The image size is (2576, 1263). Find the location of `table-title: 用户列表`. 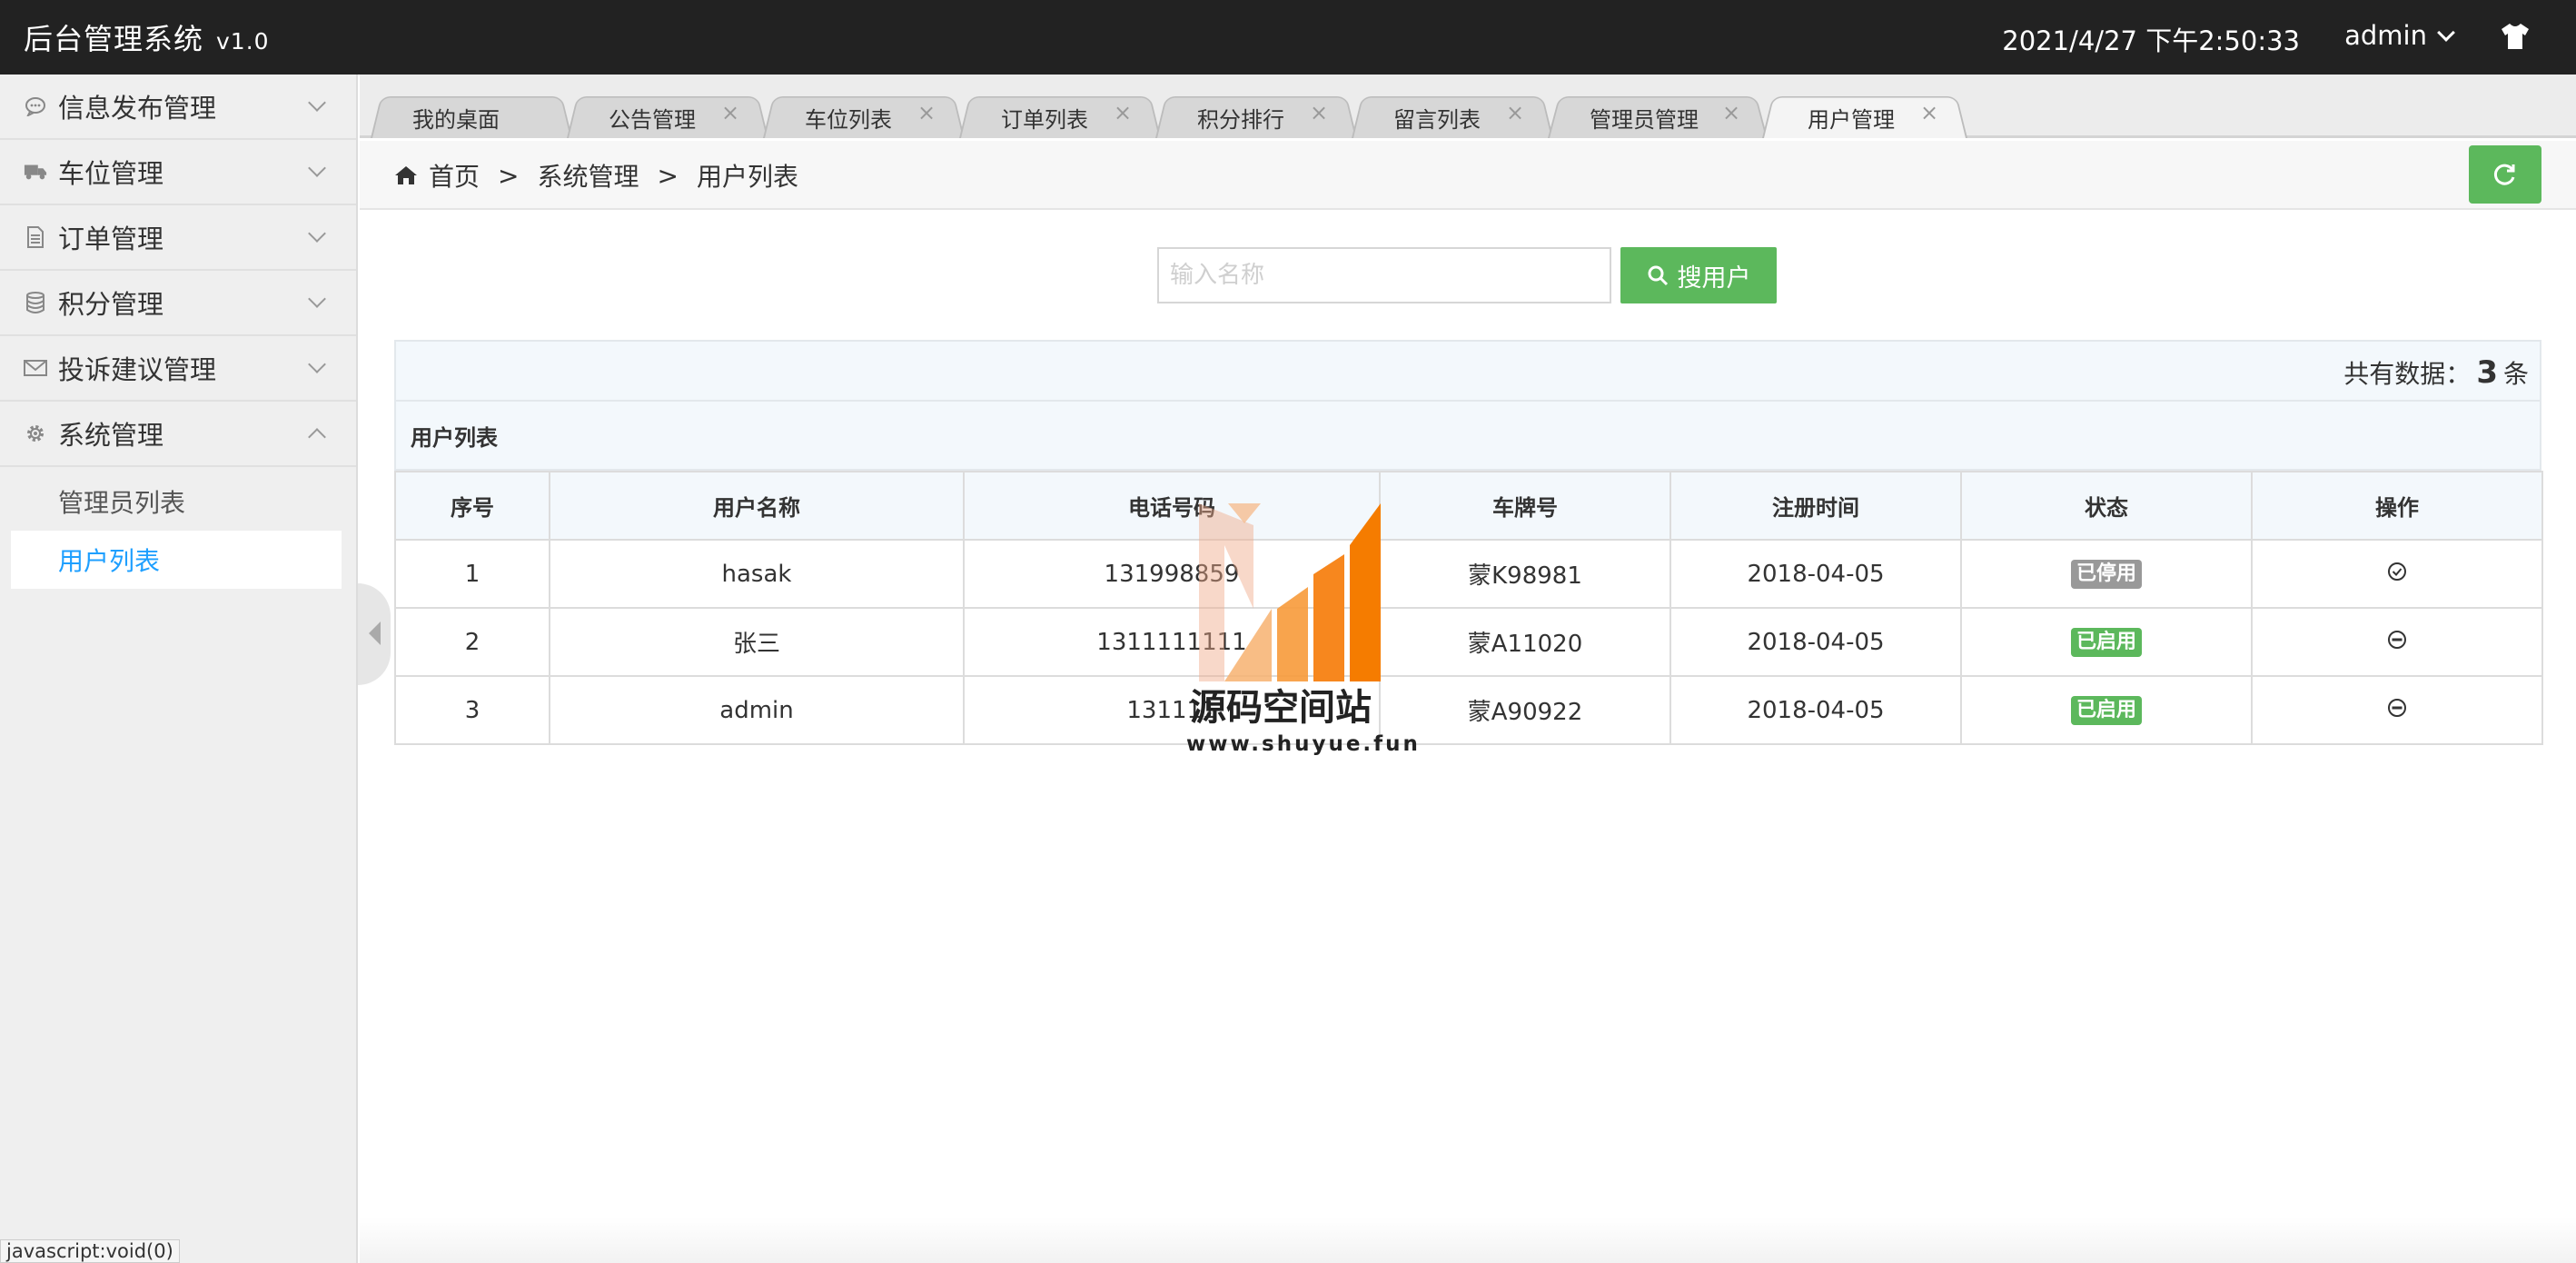

table-title: 用户列表 is located at coordinates (1467, 436).